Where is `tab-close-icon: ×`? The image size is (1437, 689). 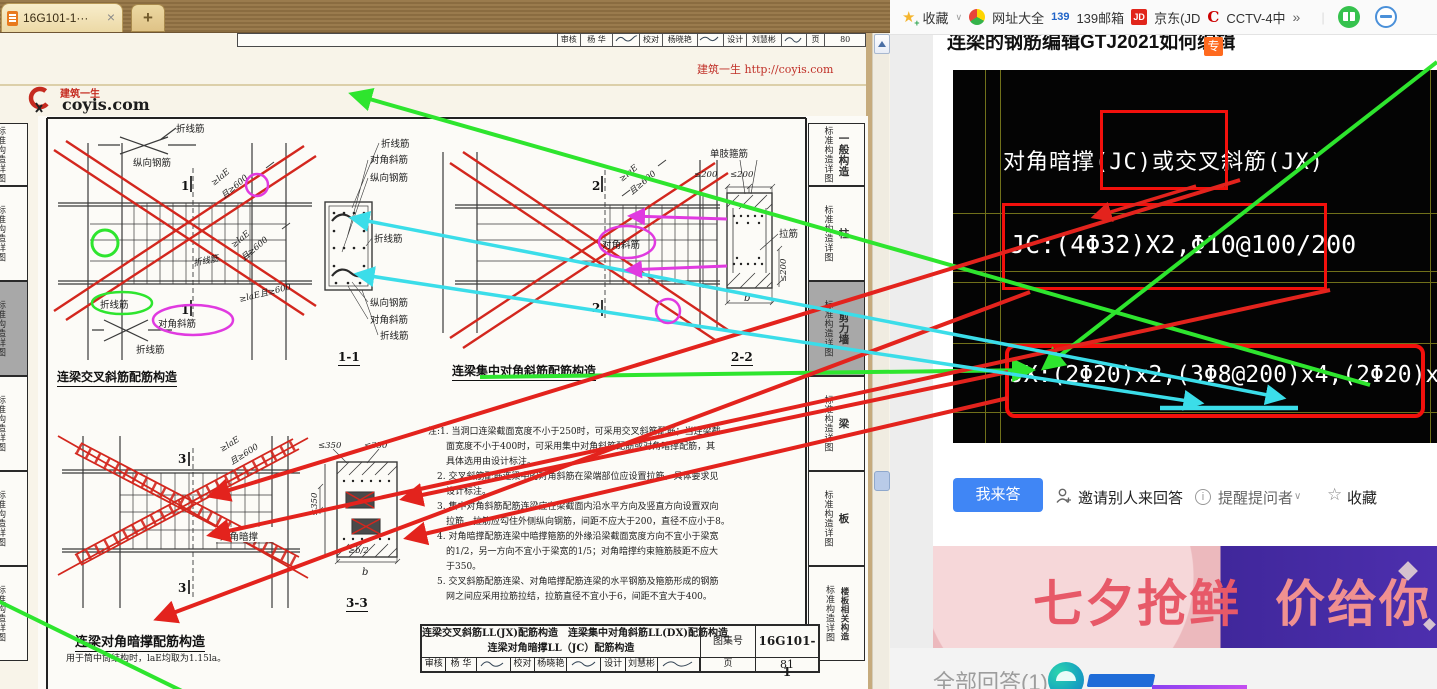 tab-close-icon: × is located at coordinates (111, 17).